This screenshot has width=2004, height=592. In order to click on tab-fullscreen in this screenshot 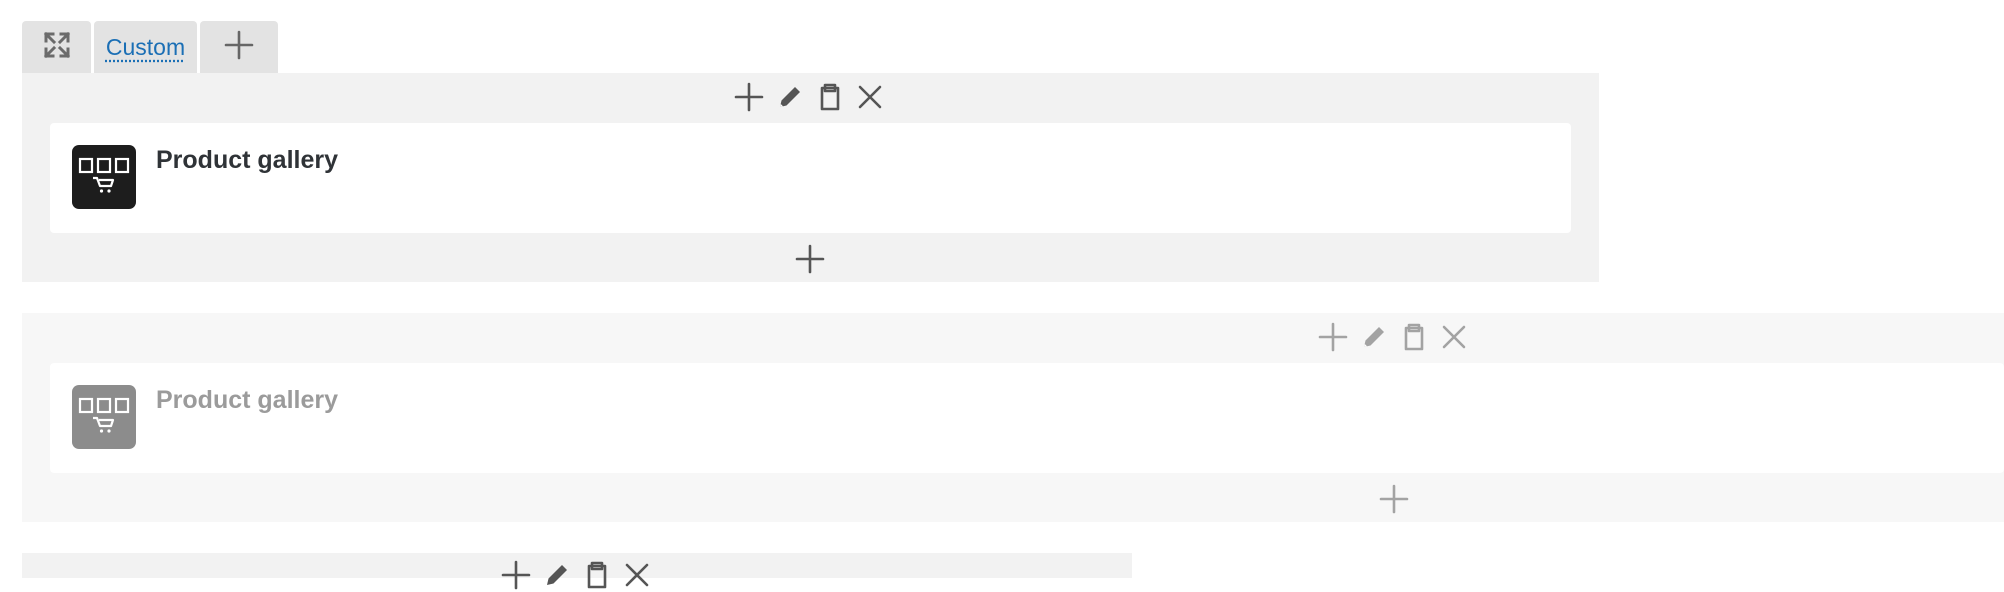, I will do `click(56, 47)`.